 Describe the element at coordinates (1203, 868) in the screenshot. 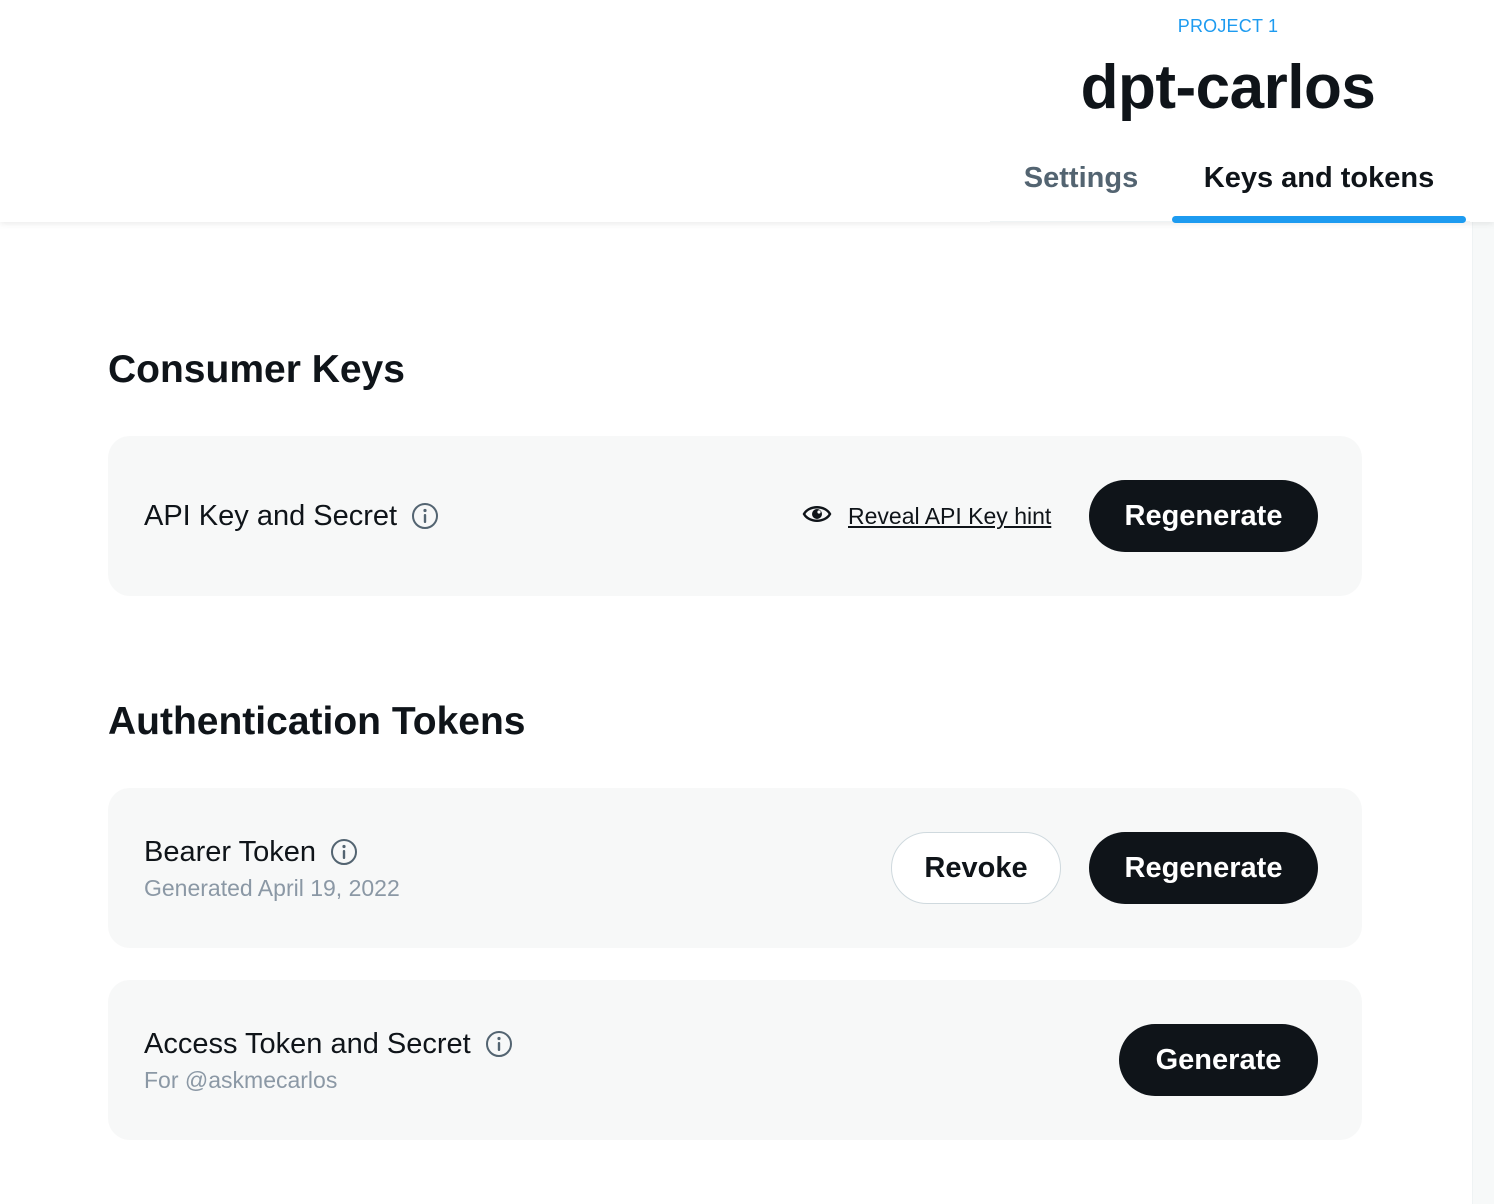

I see `regenerate-bearer-token-button: Regenerate` at that location.